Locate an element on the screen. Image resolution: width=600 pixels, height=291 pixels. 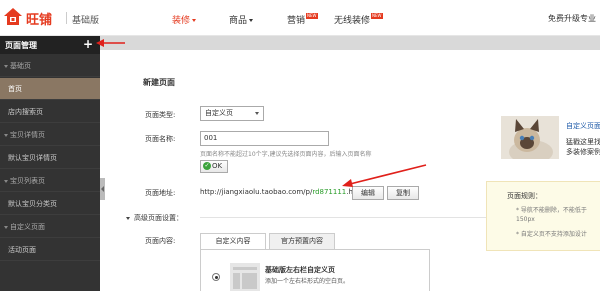
sidebar-item-label: 活动页面 is located at coordinates (22, 250).